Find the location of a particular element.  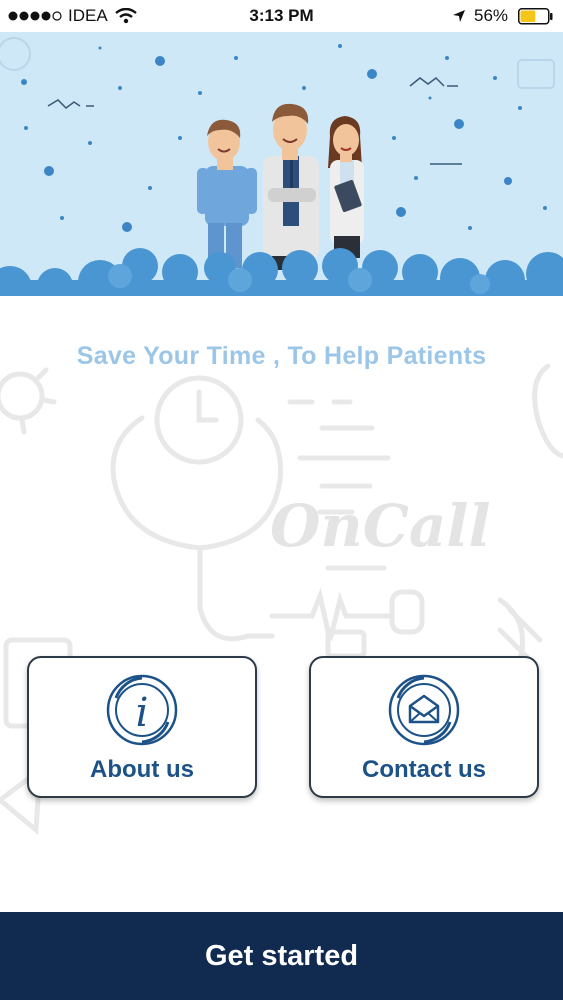

tagline: Save Your Time , To Help Patients is located at coordinates (281, 356).